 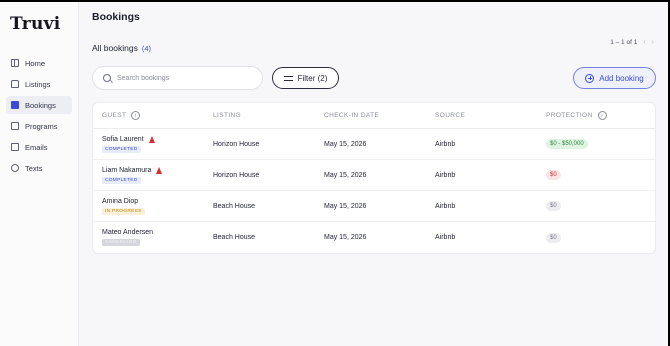 I want to click on guest-name: Amina Diop, so click(x=120, y=201).